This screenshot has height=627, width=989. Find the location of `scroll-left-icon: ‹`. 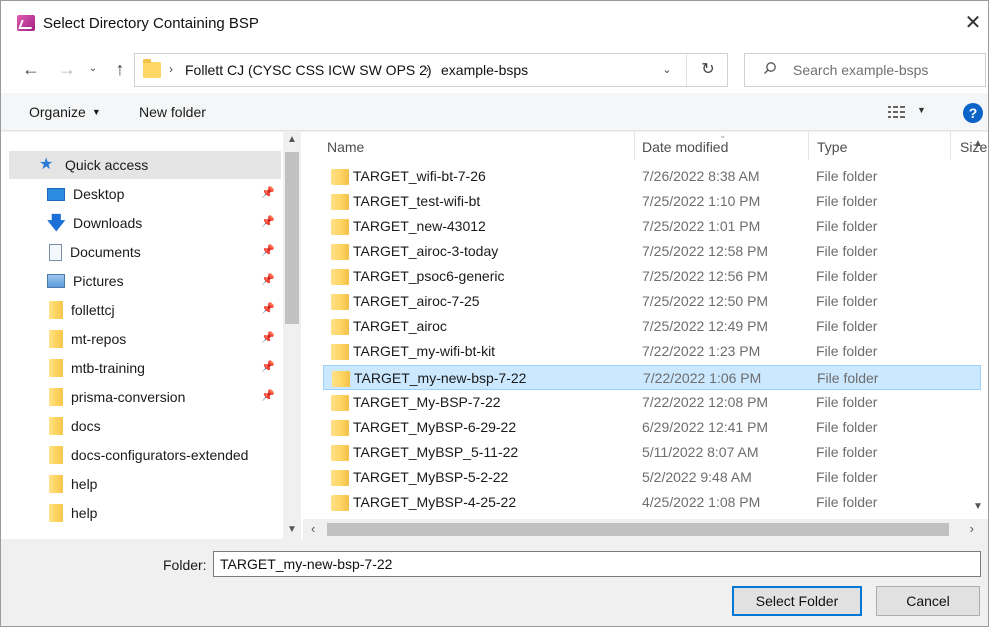

scroll-left-icon: ‹ is located at coordinates (313, 528).